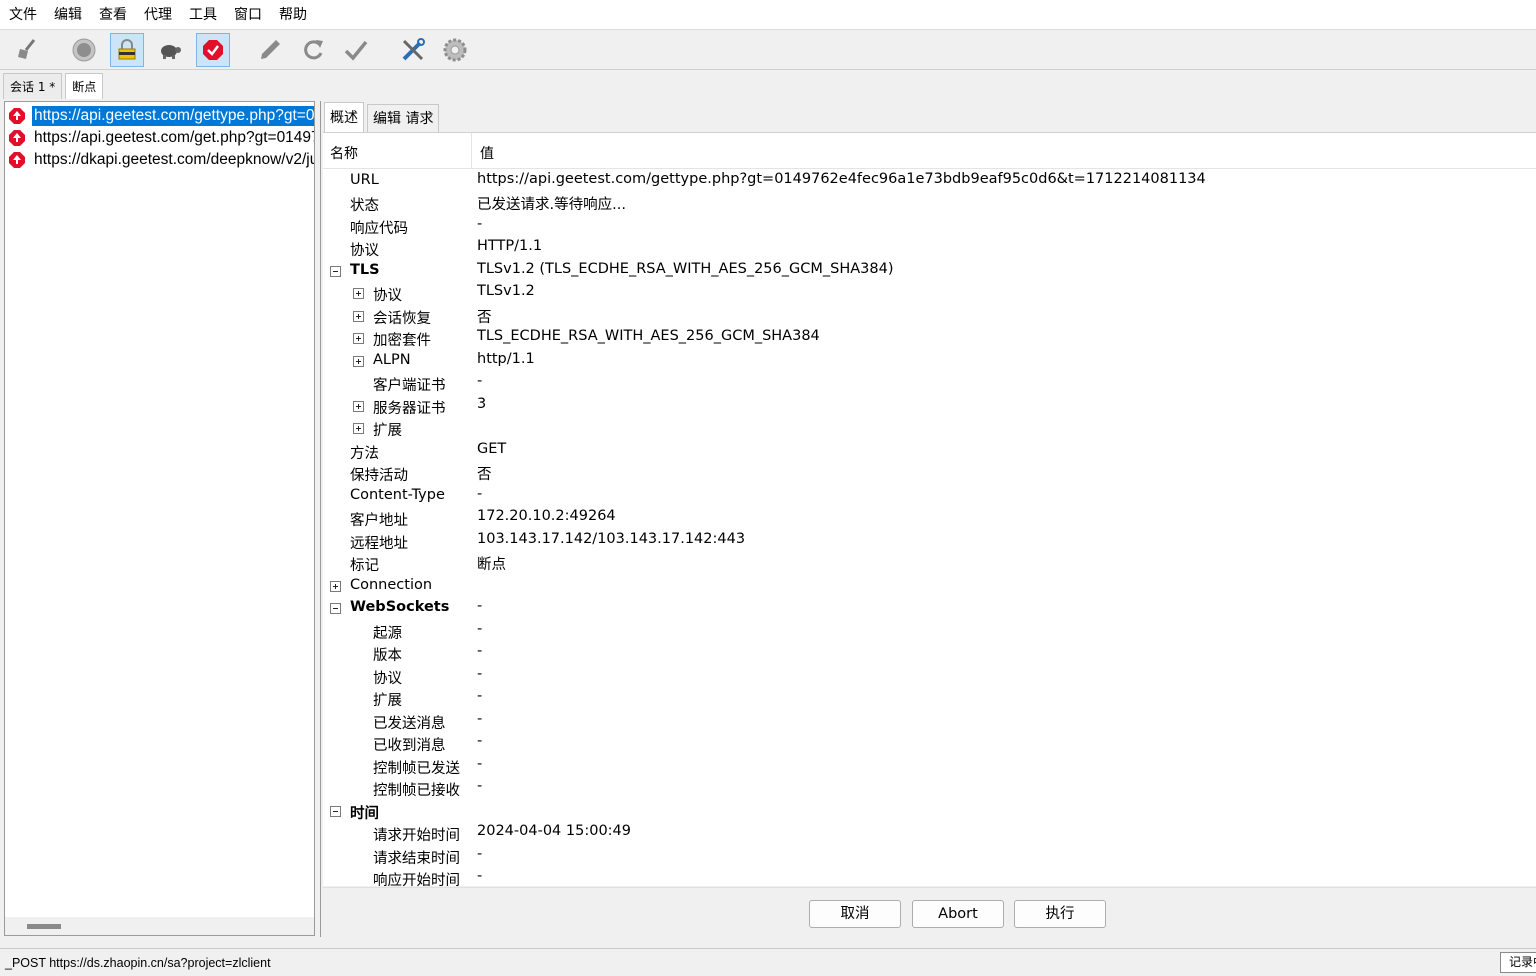  I want to click on record-button: 记录中, so click(1518, 962).